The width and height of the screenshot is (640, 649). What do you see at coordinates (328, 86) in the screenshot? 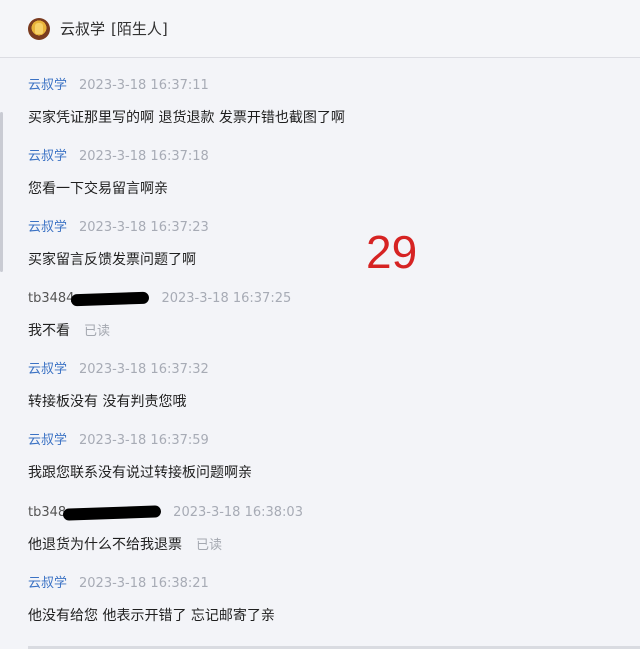
I see `message-meta: 云叔学 2023-3-18 16:37:11` at bounding box center [328, 86].